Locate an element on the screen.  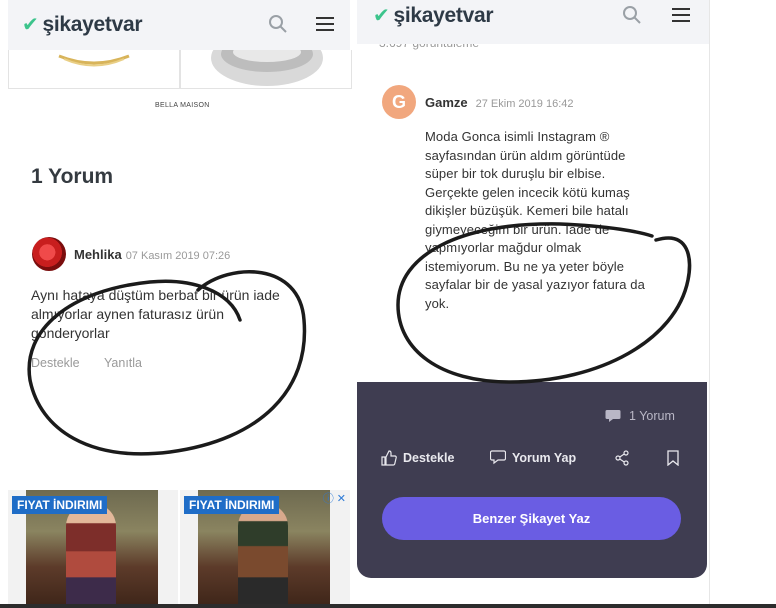
ad-card: FIYAT İNDIRIMI is located at coordinates (93, 549).